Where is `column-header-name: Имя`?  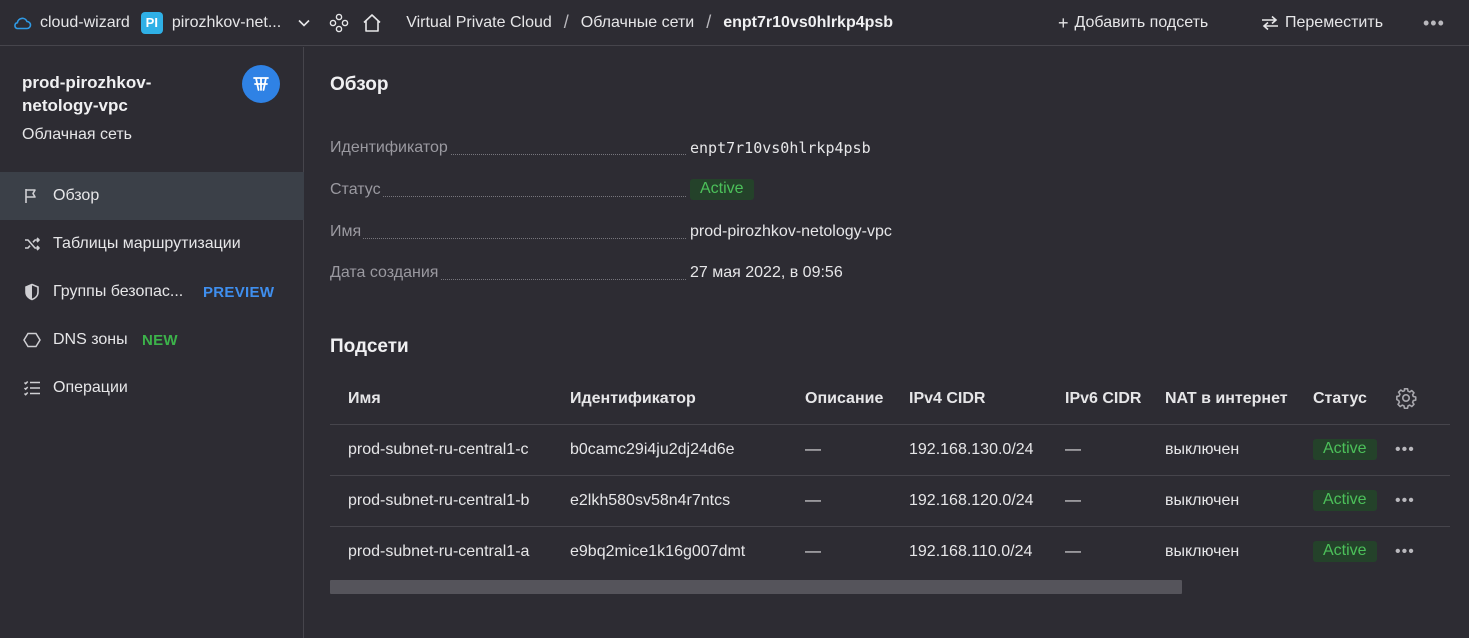
column-header-name: Имя is located at coordinates (450, 399).